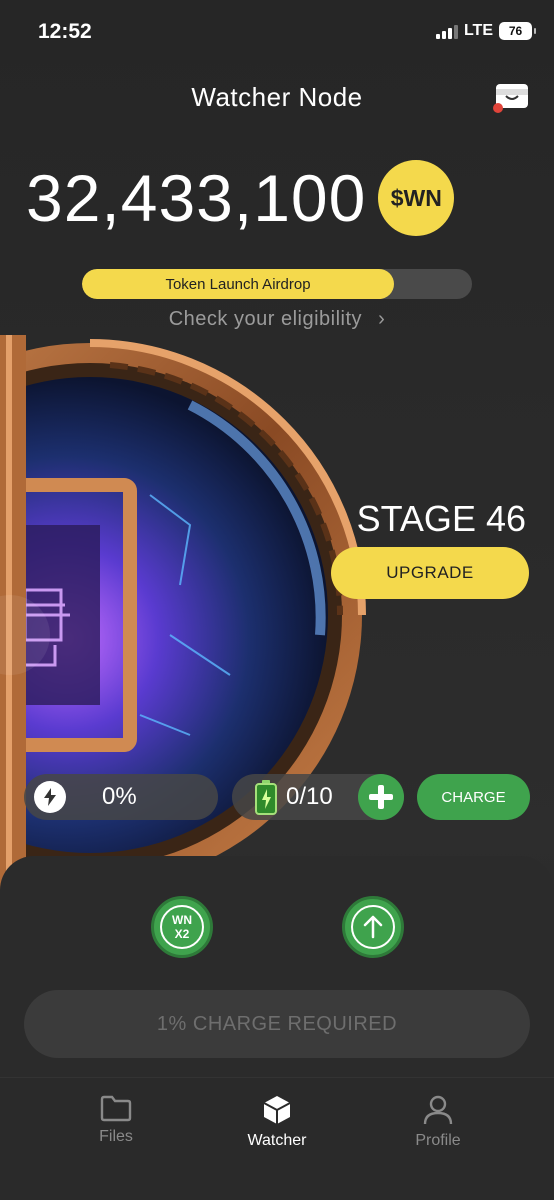 This screenshot has width=554, height=1200. What do you see at coordinates (116, 1108) in the screenshot?
I see `folder-icon` at bounding box center [116, 1108].